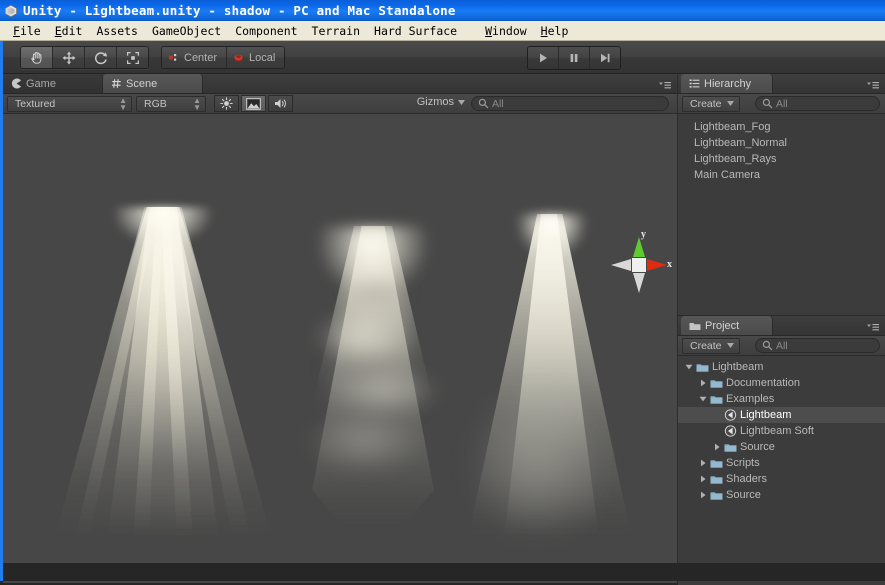  Describe the element at coordinates (280, 103) in the screenshot. I see `audio-toggle` at that location.